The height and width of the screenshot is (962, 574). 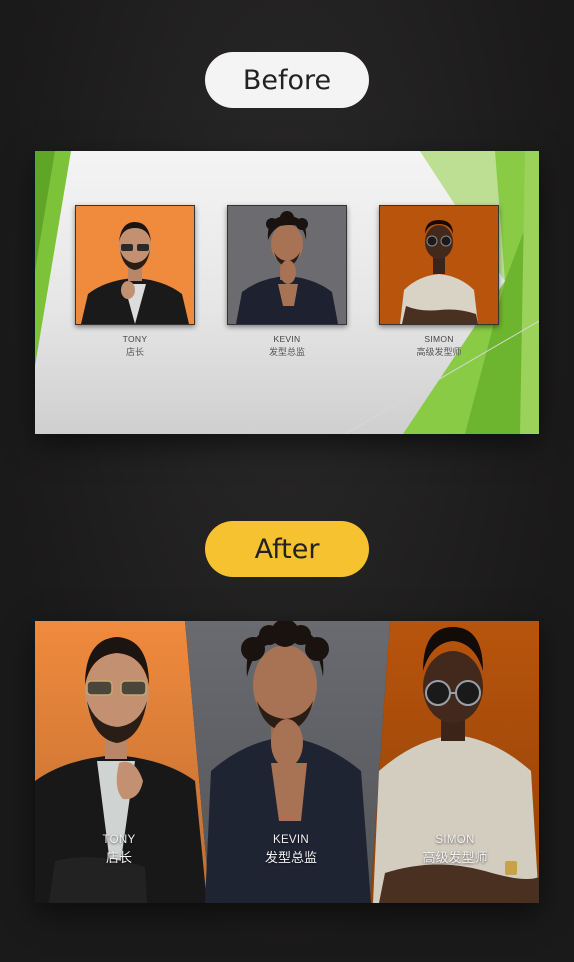 I want to click on kevin-role: 发型总监, so click(x=286, y=352).